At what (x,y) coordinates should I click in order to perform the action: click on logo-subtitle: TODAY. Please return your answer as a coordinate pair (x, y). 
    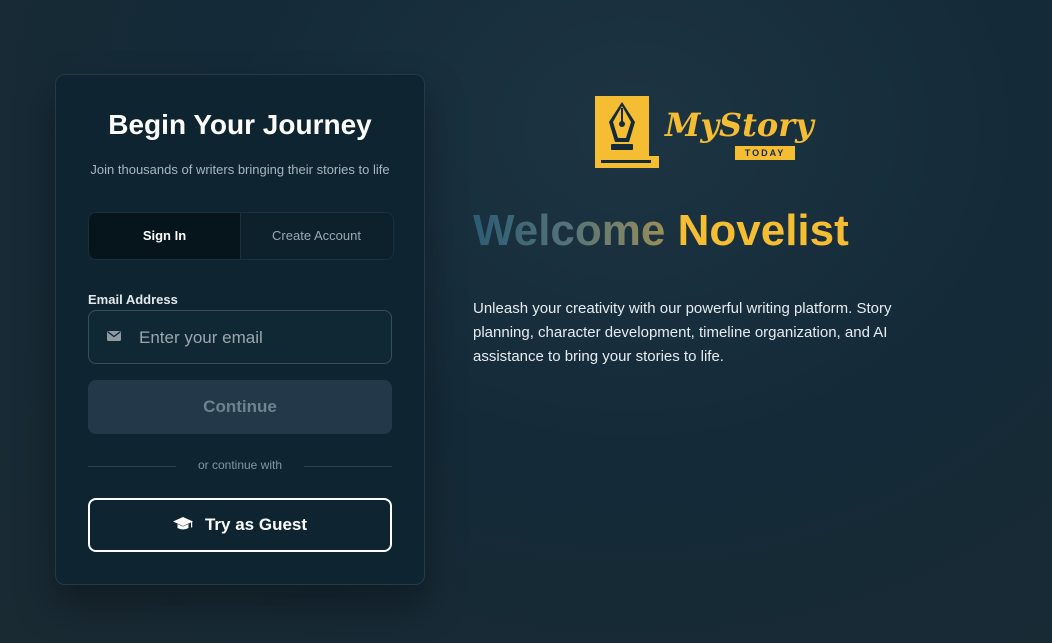
    Looking at the image, I should click on (765, 153).